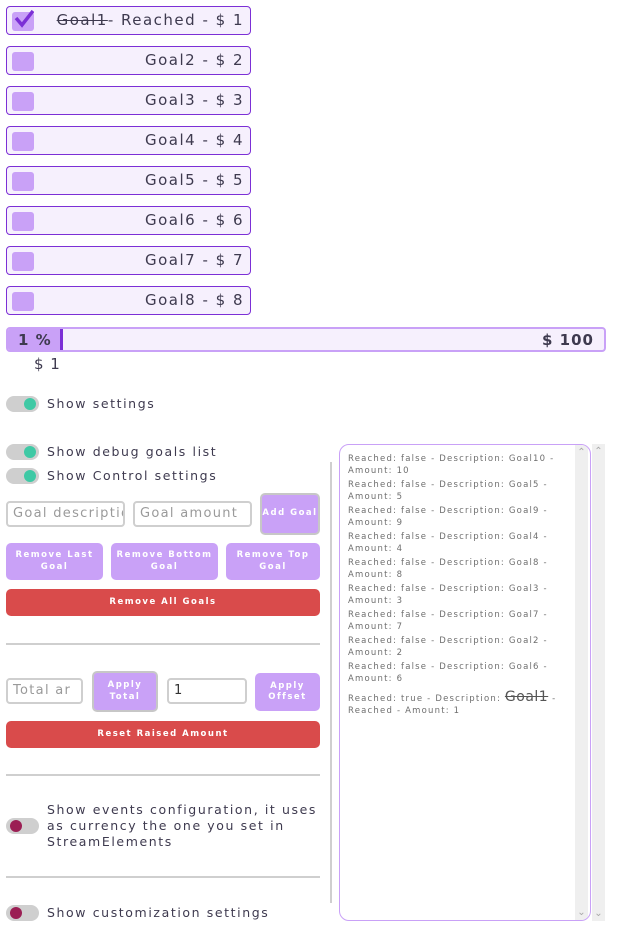 This screenshot has height=936, width=617. Describe the element at coordinates (128, 180) in the screenshot. I see `goal-item: Goal5 - $ 5` at that location.